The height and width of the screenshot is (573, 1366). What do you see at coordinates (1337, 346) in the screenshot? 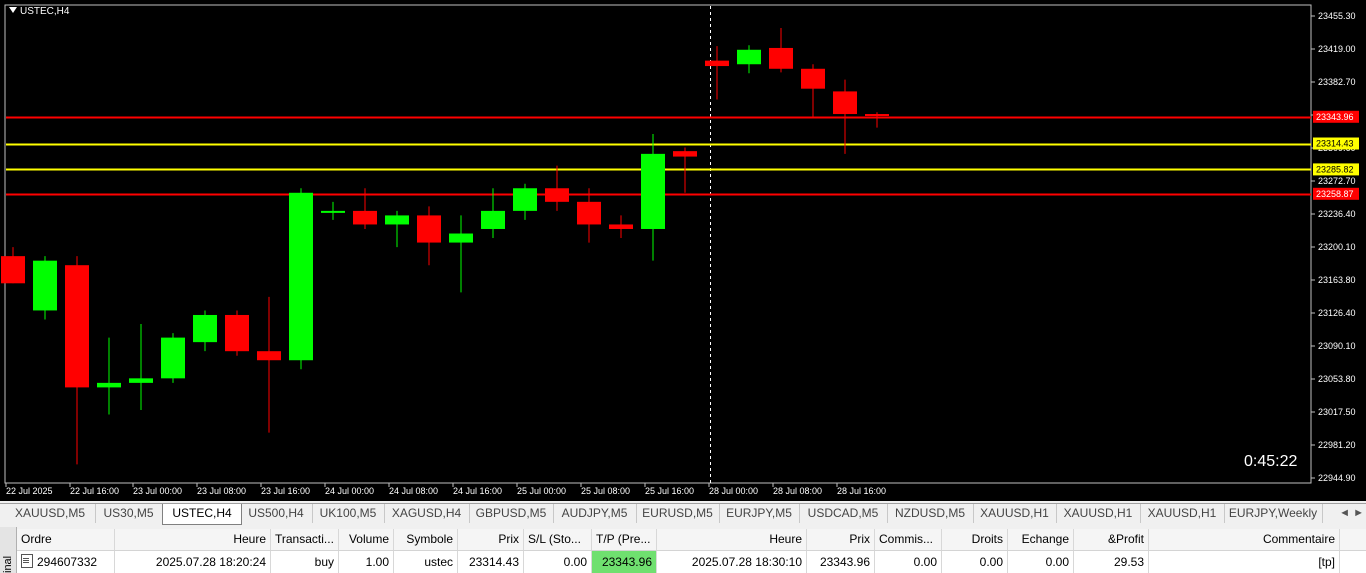
I see `price-tick-label: 23090.10` at bounding box center [1337, 346].